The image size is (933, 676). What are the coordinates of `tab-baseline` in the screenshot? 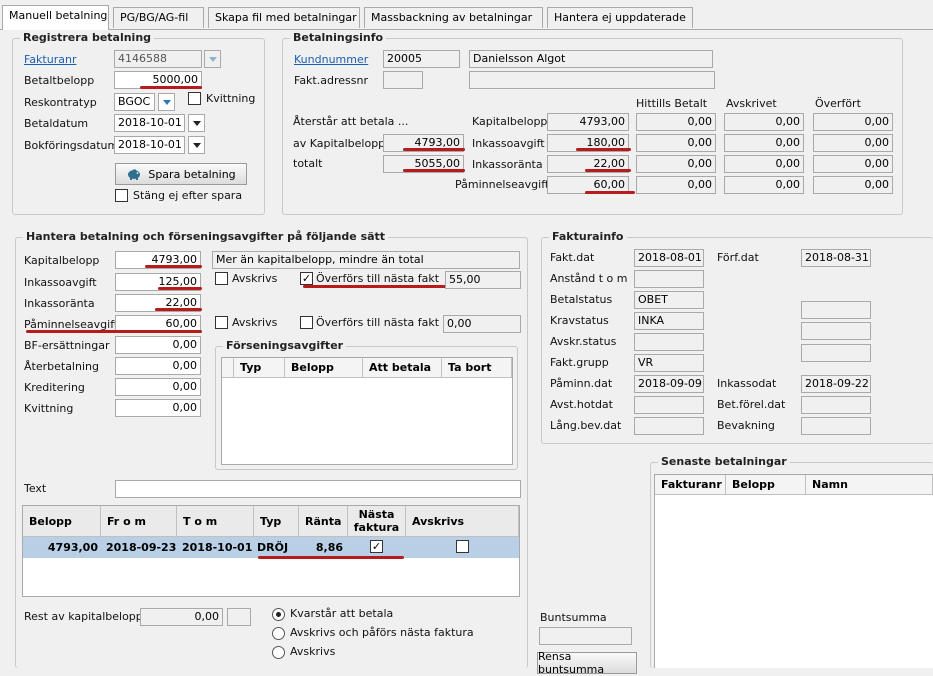 It's located at (466, 29).